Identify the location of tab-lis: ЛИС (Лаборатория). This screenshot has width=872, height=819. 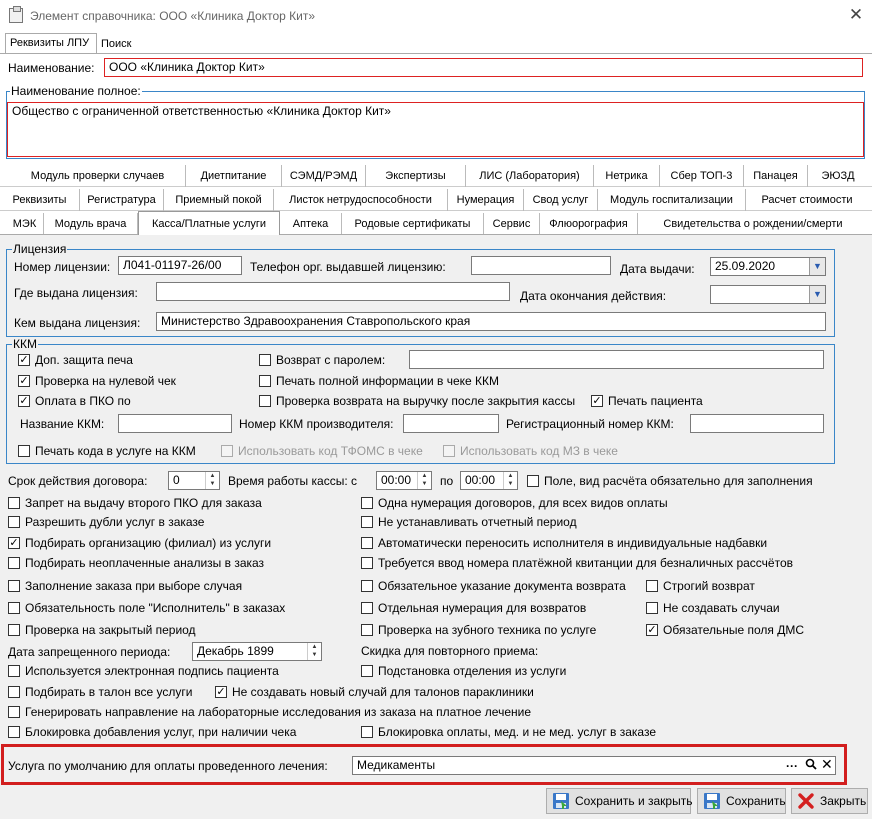
(530, 176).